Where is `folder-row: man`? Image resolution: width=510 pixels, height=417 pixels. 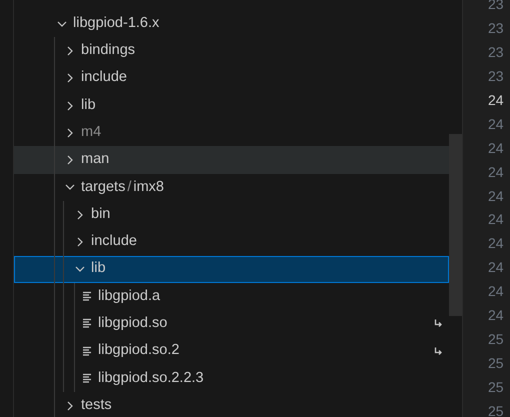
folder-row: man is located at coordinates (231, 160).